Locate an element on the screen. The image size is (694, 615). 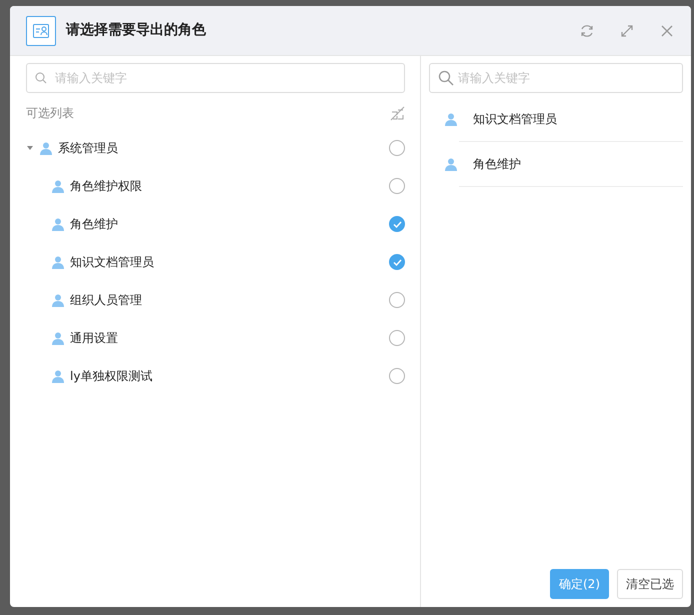
caret-icon is located at coordinates (30, 148).